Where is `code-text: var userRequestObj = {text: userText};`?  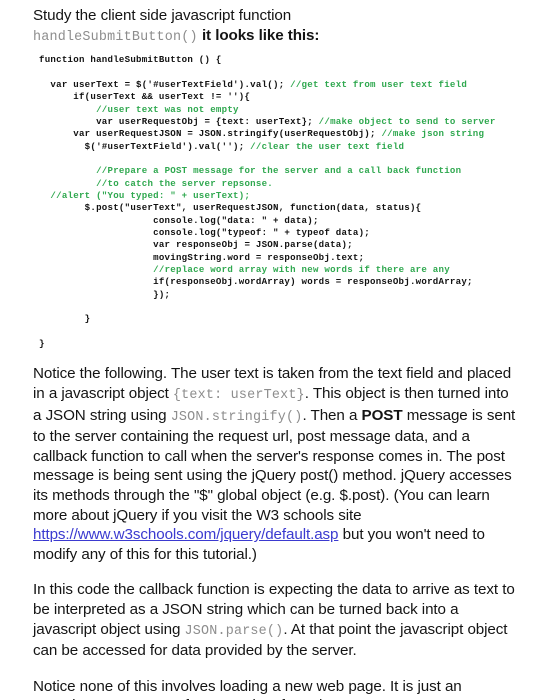
code-text: var userRequestObj = {text: userText}; is located at coordinates (179, 121).